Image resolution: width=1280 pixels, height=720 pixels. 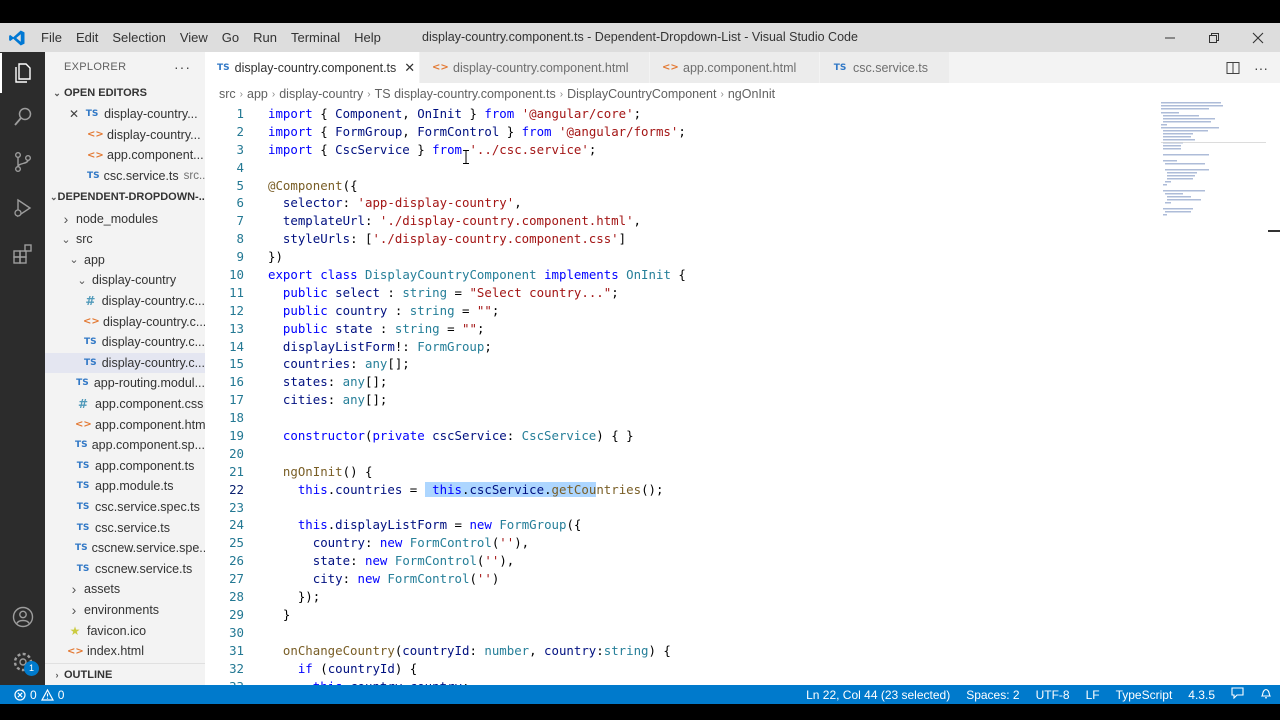 What do you see at coordinates (125, 260) in the screenshot?
I see `tree-folder: ⌄ app` at bounding box center [125, 260].